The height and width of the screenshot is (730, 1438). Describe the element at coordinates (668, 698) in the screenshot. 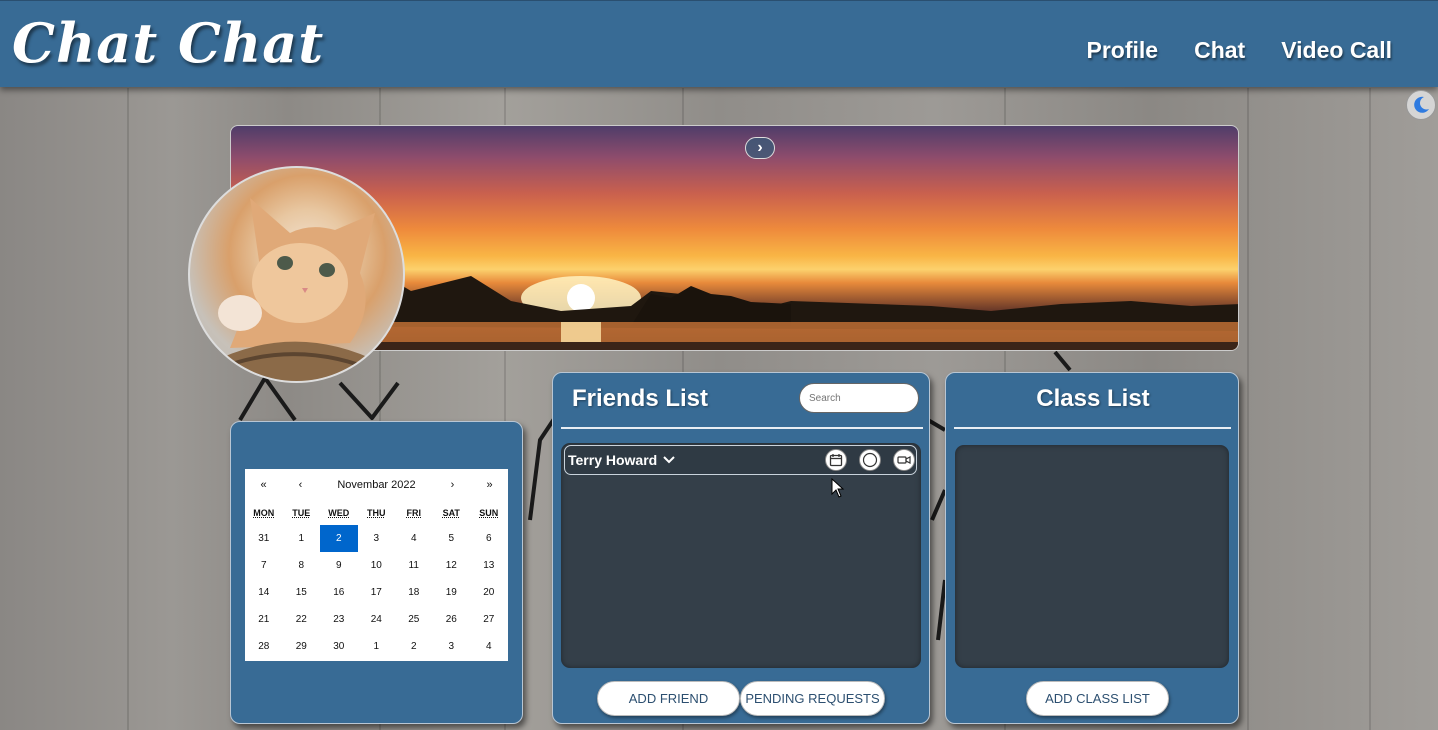

I see `add-friend-button: ADD FRIEND` at that location.